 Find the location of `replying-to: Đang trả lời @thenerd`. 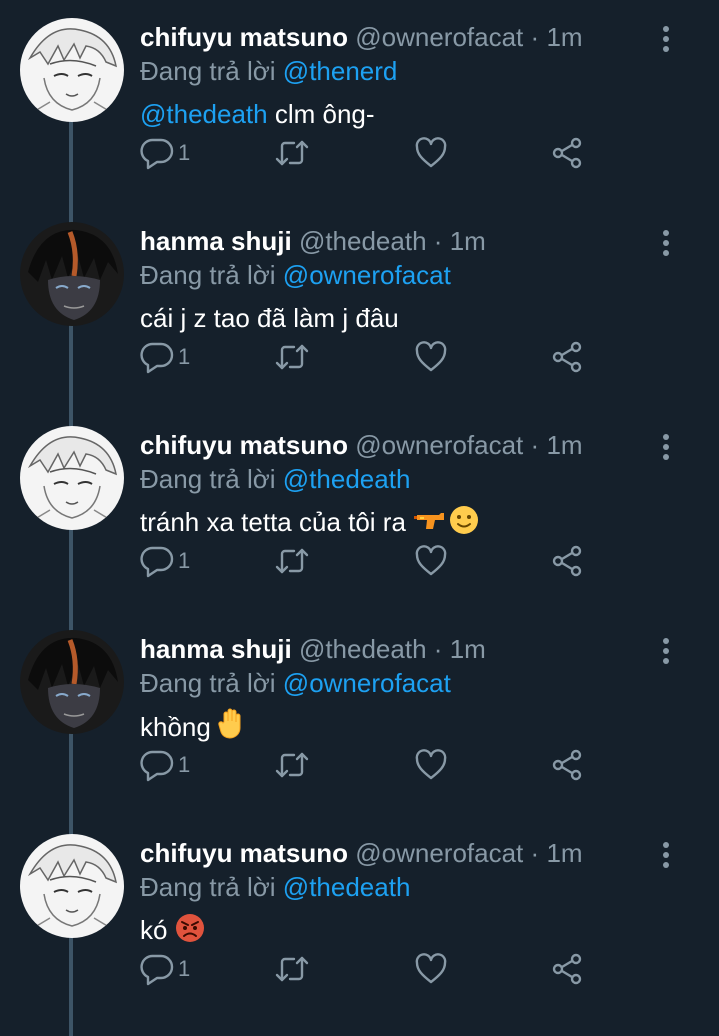

replying-to: Đang trả lời @thenerd is located at coordinates (268, 71).